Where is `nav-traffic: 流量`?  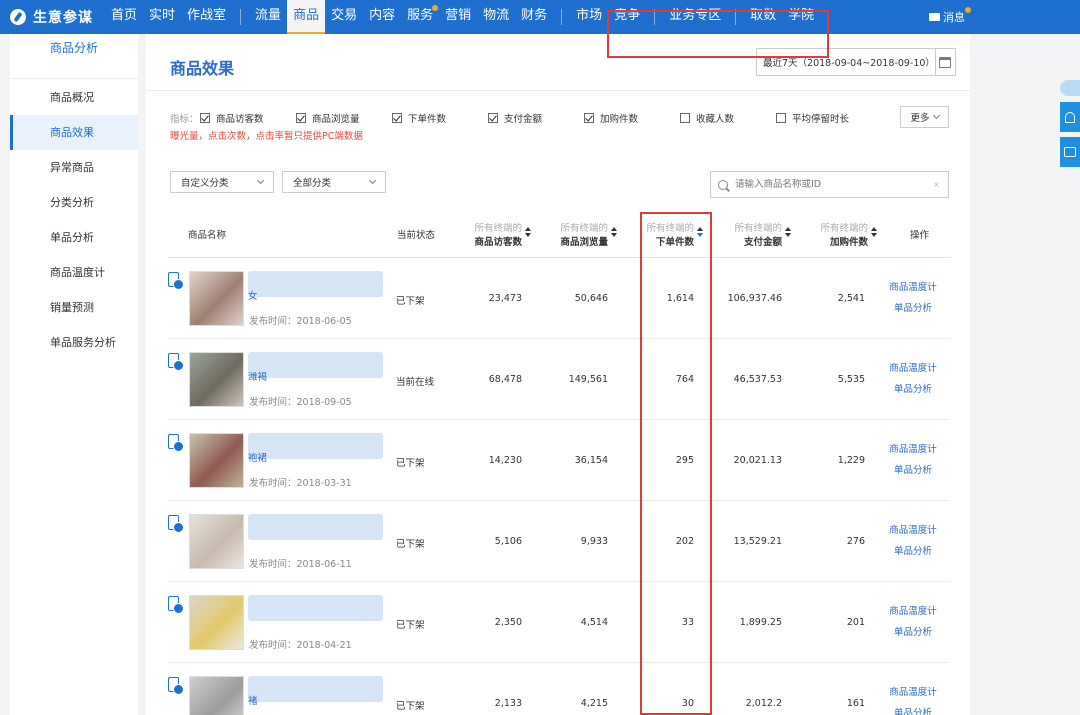
nav-traffic: 流量 is located at coordinates (268, 17).